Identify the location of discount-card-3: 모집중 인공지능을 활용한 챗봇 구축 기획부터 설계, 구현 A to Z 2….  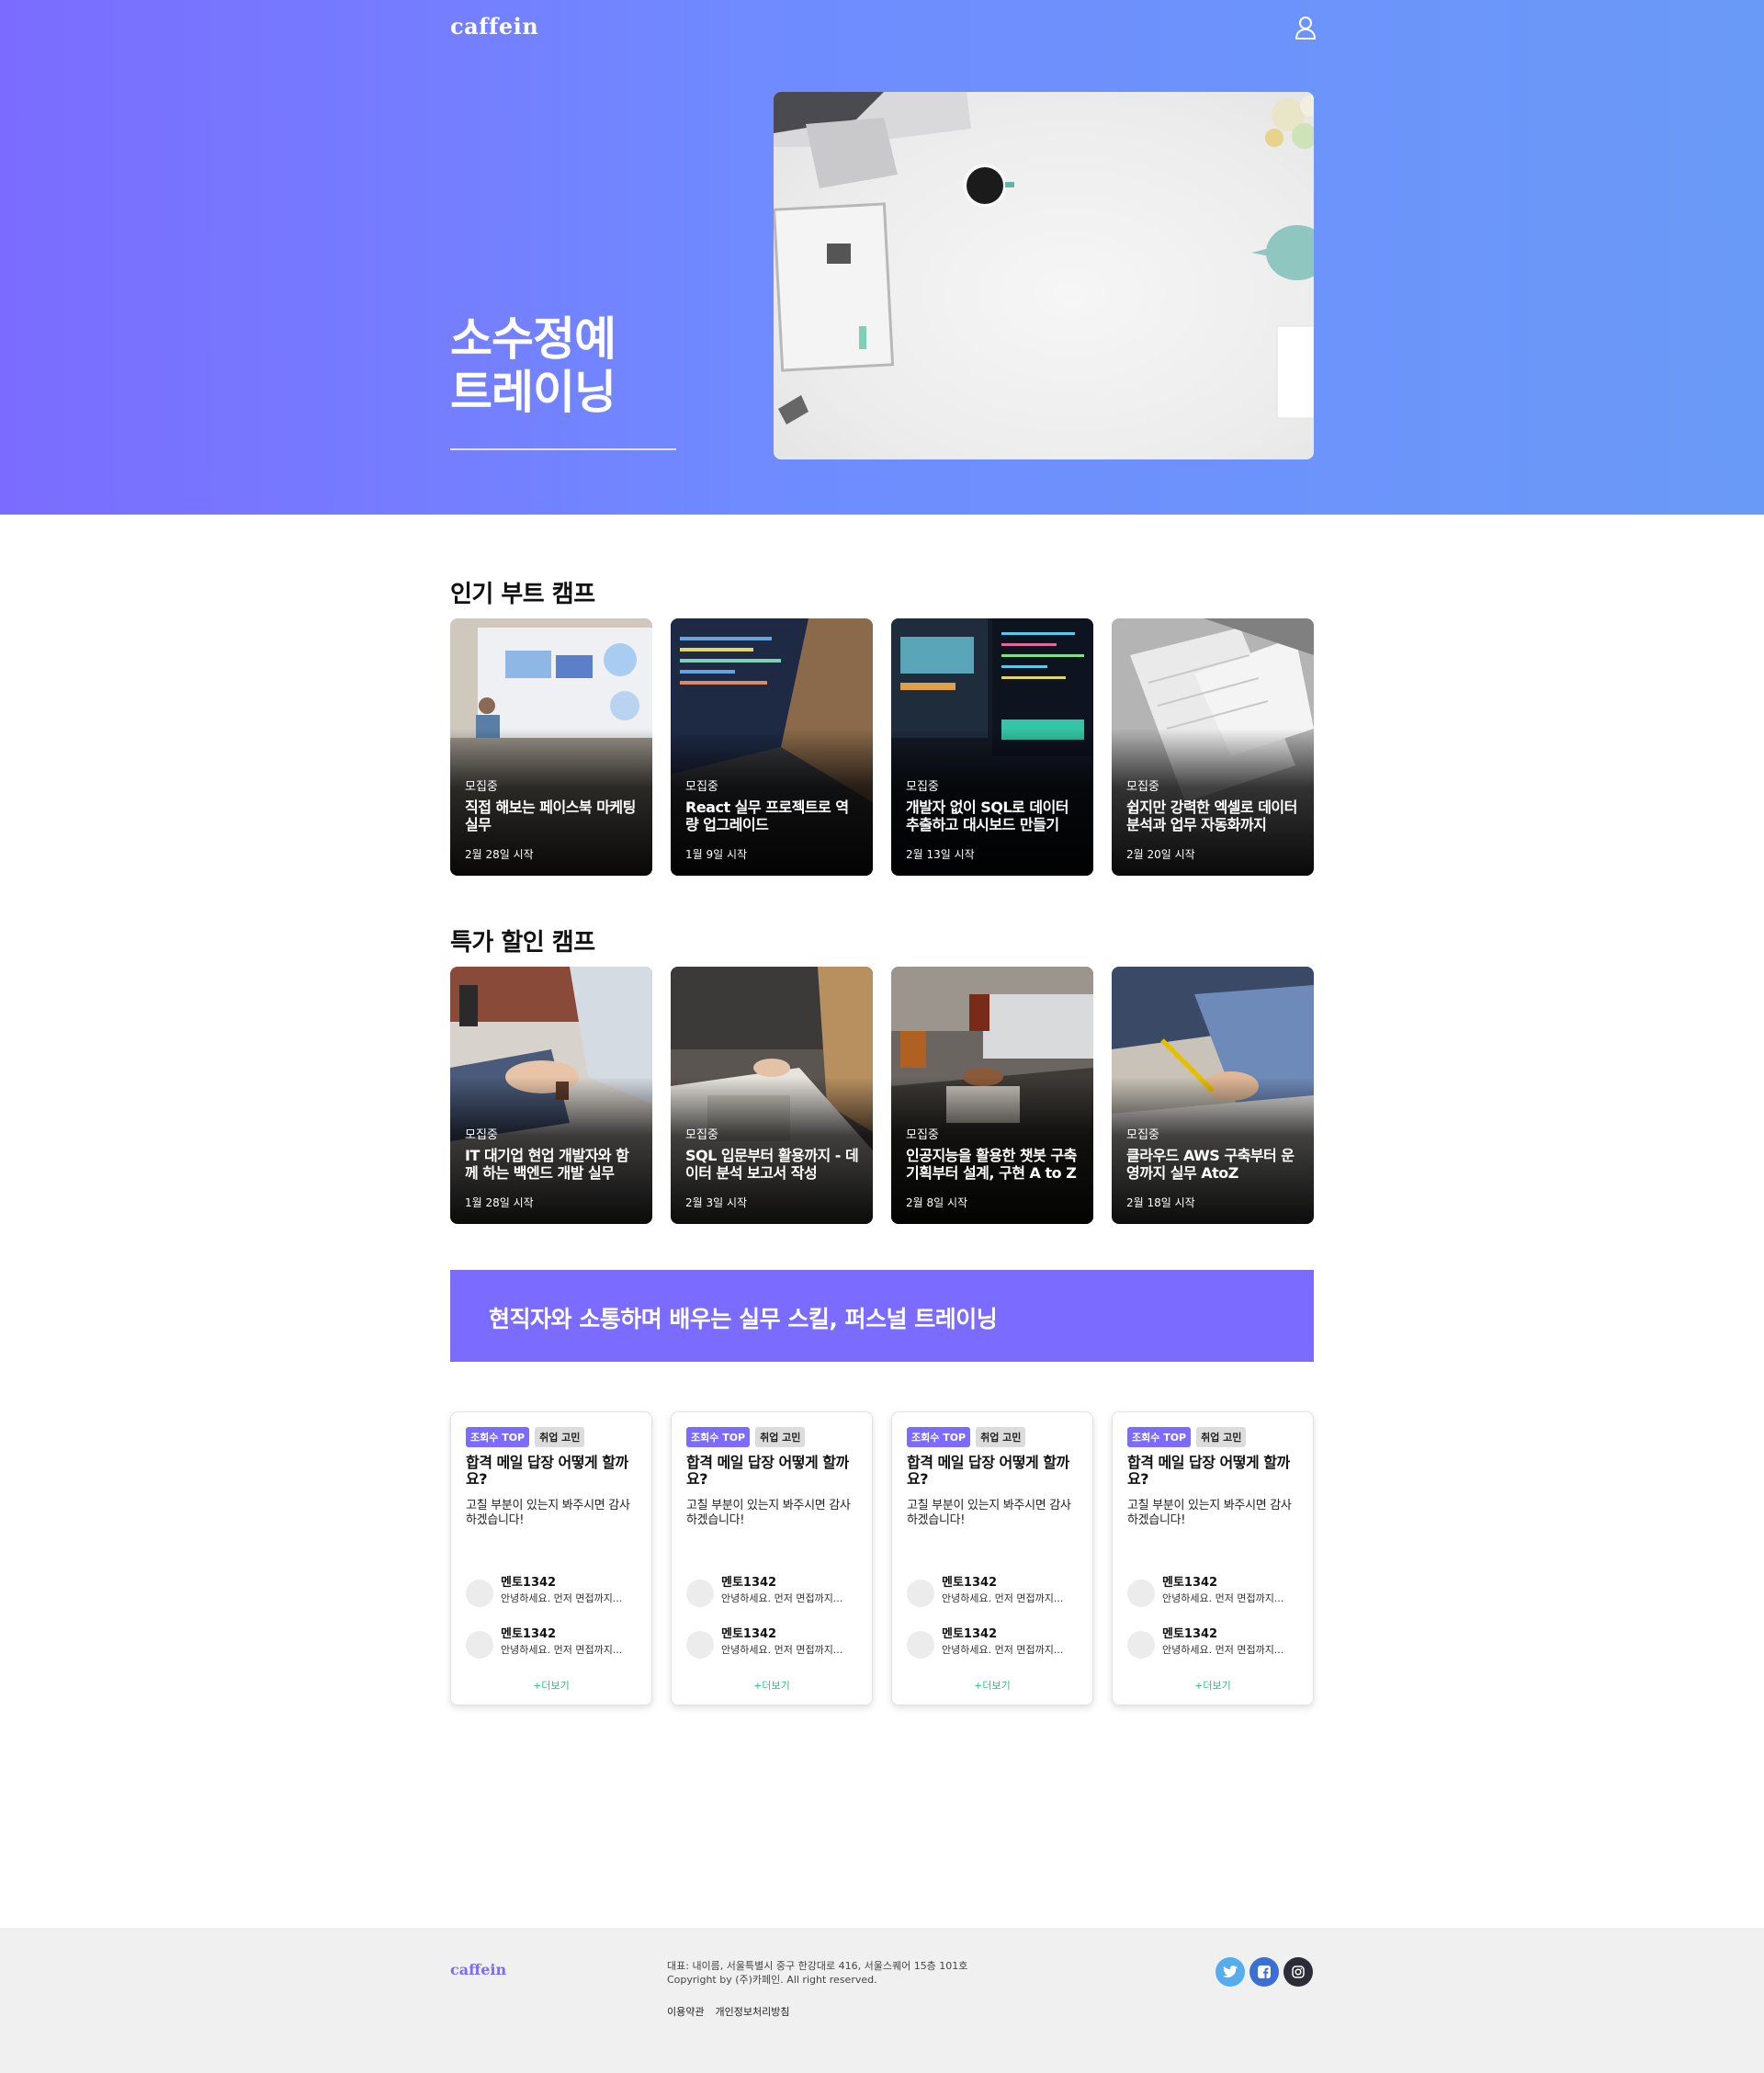
(992, 1095).